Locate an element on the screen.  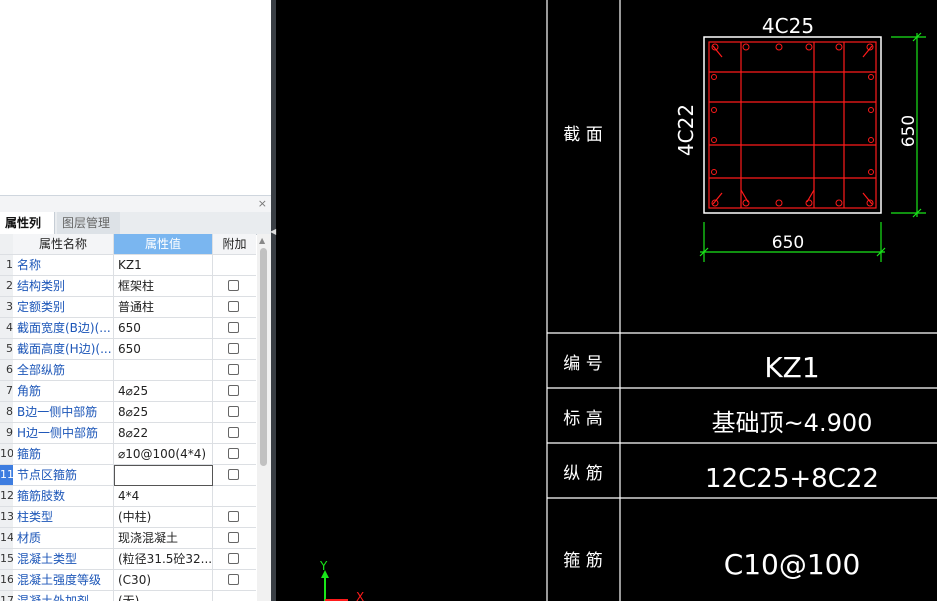
panel-close-icon: × is located at coordinates (262, 204).